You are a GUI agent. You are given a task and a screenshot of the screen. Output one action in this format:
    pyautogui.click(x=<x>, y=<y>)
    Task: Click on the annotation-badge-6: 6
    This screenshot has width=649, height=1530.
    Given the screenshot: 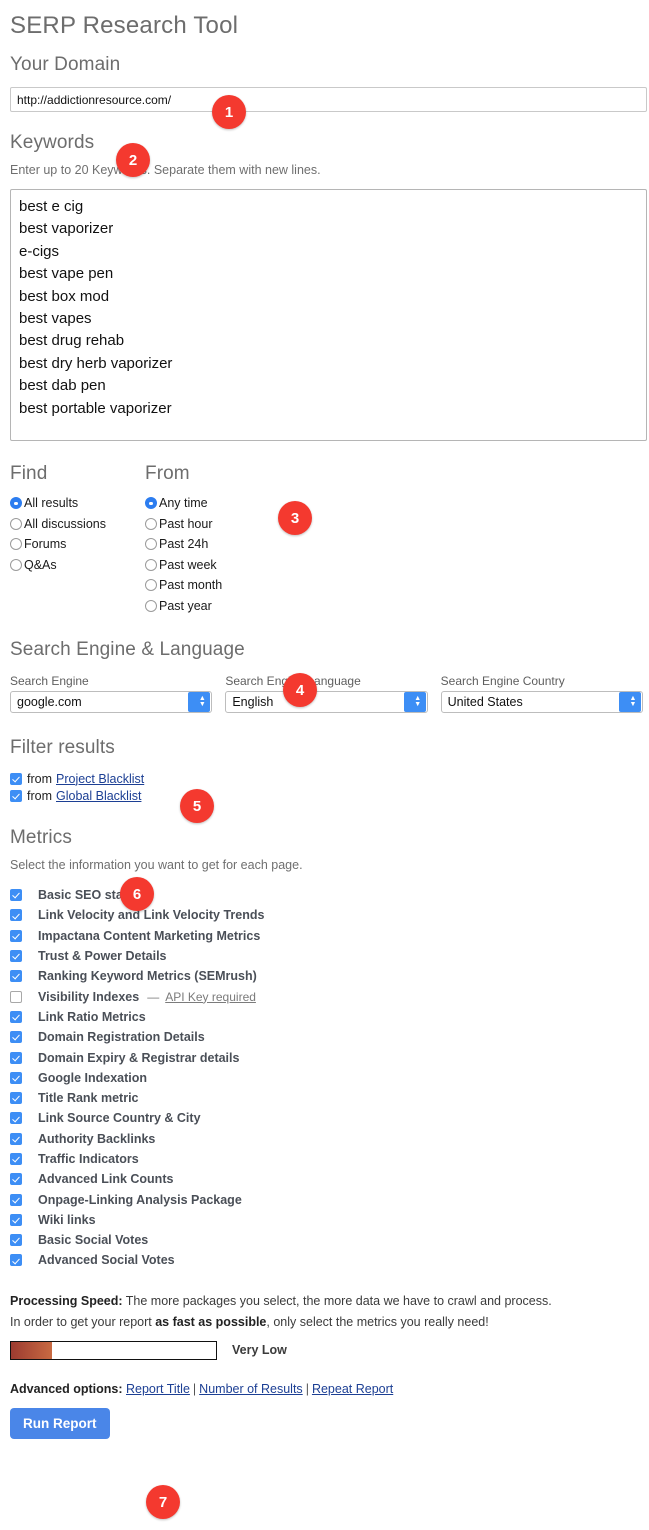 What is the action you would take?
    pyautogui.click(x=137, y=894)
    